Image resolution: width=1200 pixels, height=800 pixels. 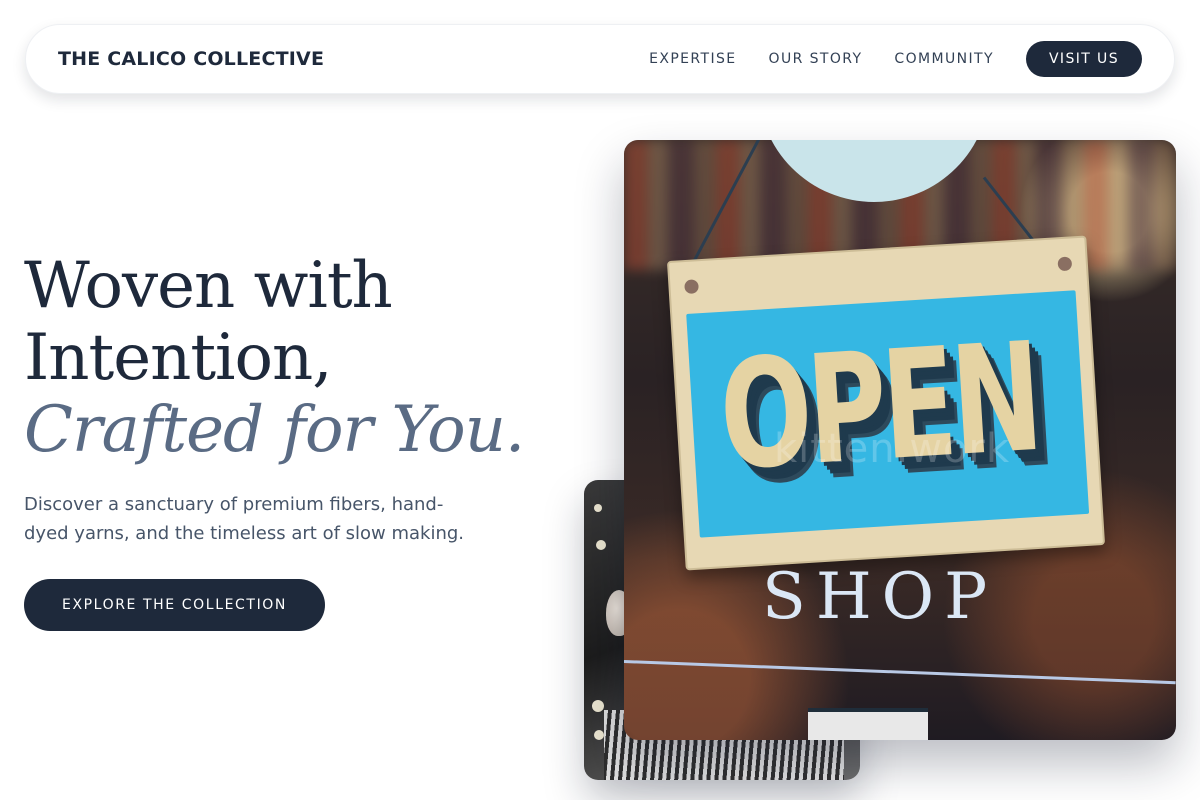 I want to click on headline-line-1: Woven with, so click(x=208, y=286).